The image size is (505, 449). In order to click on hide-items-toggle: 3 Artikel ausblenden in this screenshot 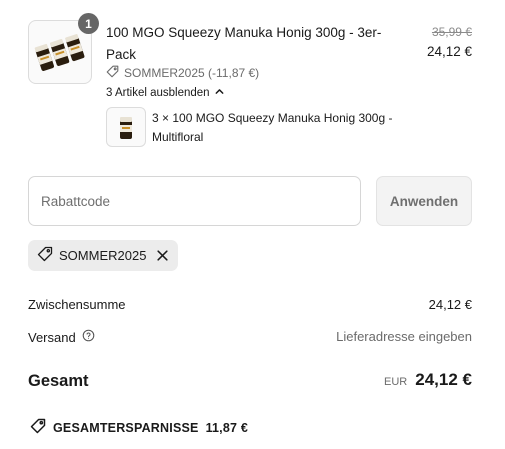, I will do `click(165, 93)`.